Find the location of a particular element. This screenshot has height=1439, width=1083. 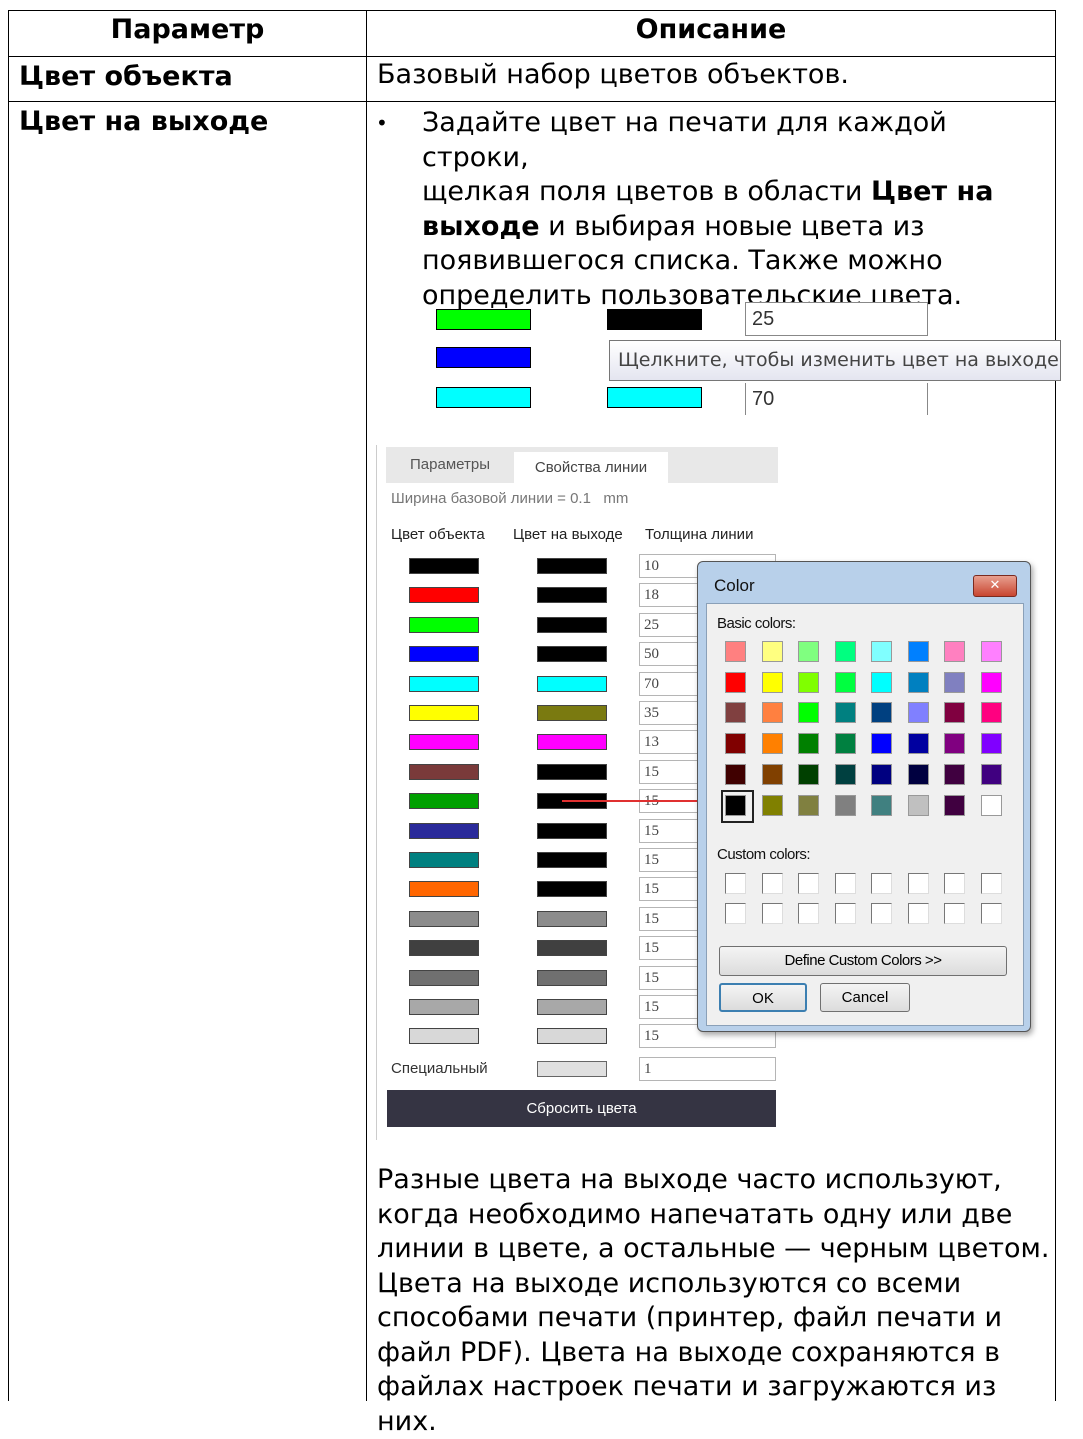

row1-param: Цвет объекта is located at coordinates (126, 76).